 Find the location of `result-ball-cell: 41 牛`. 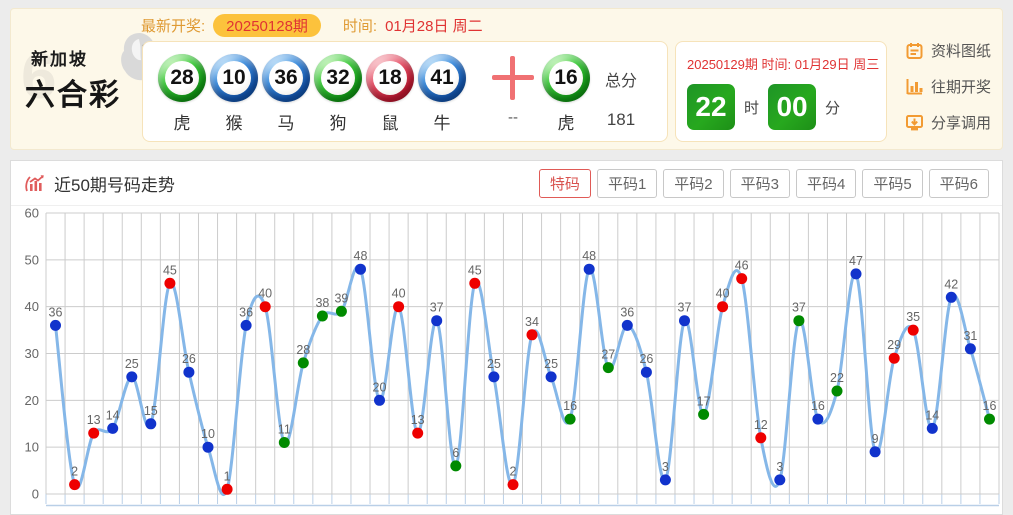

result-ball-cell: 41 牛 is located at coordinates (442, 94).